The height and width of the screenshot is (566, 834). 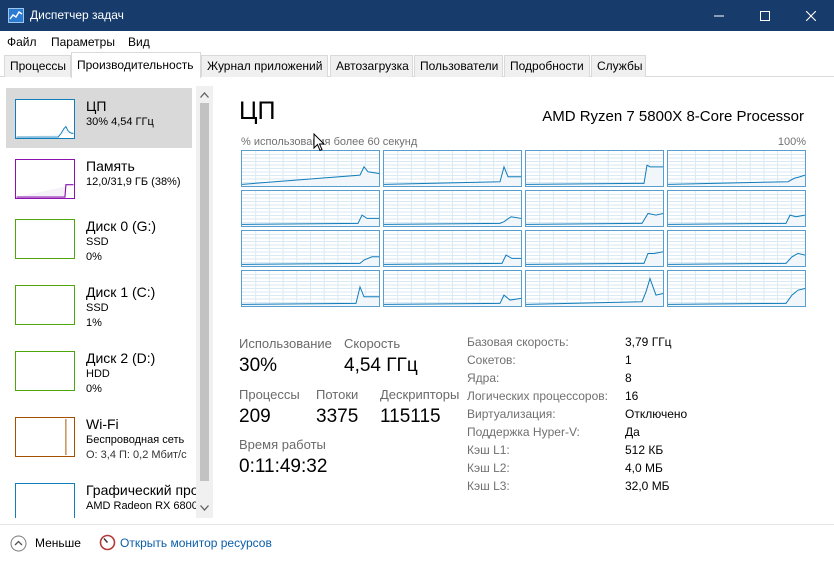 What do you see at coordinates (420, 394) in the screenshot?
I see `handles-label: Дескрипторы` at bounding box center [420, 394].